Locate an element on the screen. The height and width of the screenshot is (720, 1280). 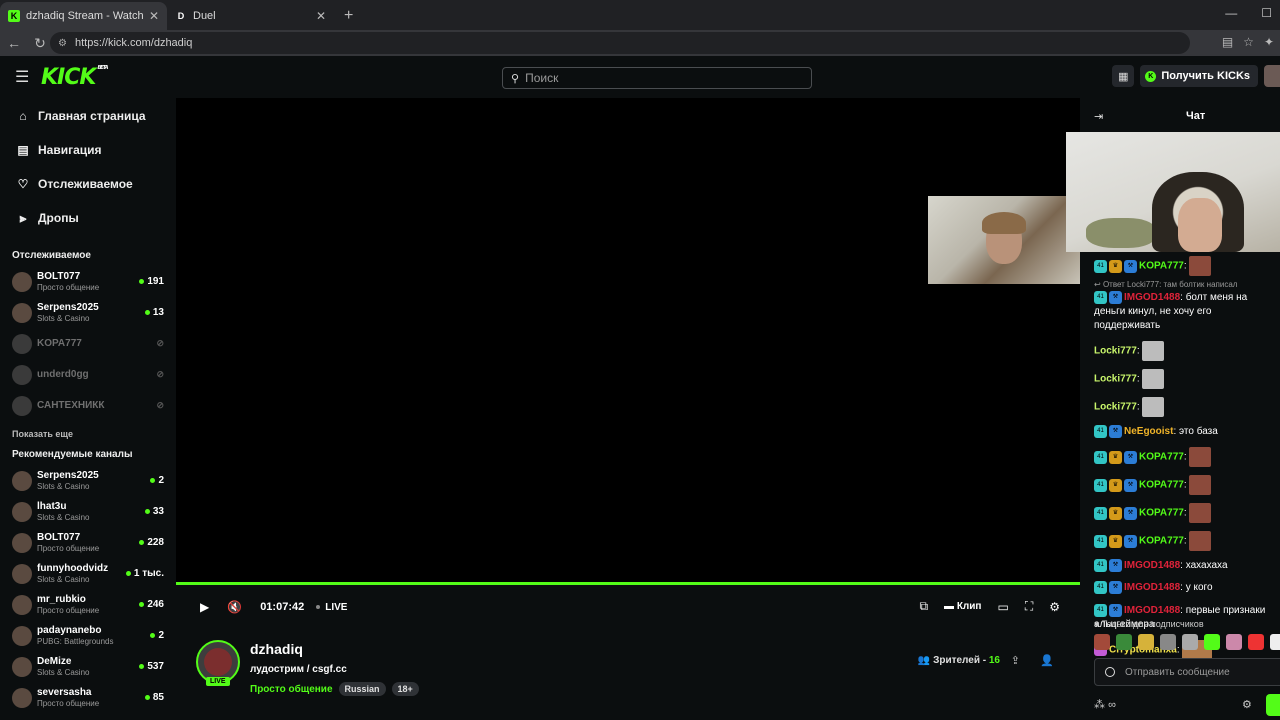
mute-icon: 🔇 is located at coordinates (234, 607).